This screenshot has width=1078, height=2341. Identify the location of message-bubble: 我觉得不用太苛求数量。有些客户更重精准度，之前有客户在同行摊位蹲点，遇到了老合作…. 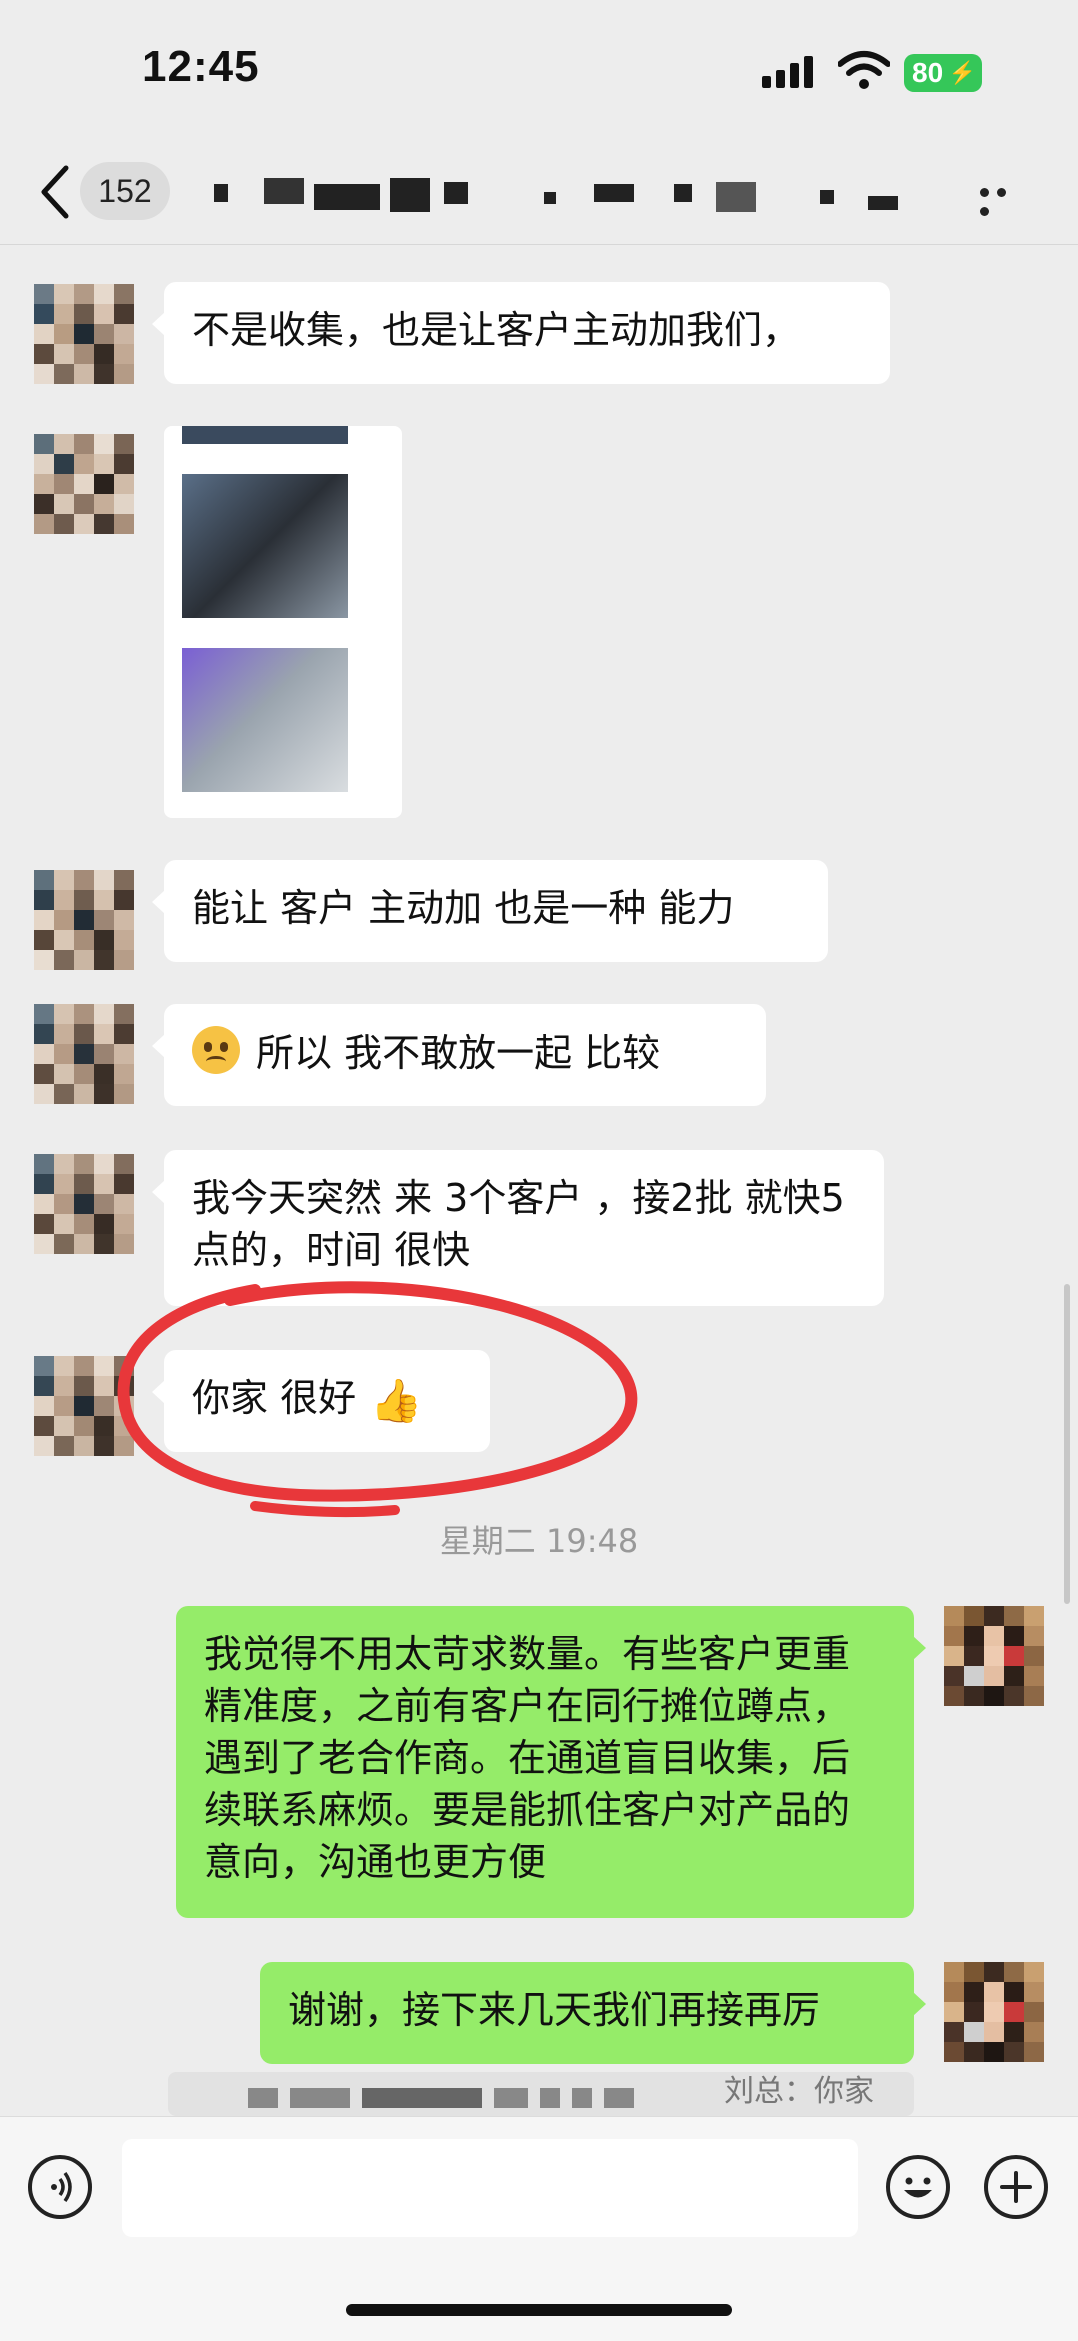
(551, 1762).